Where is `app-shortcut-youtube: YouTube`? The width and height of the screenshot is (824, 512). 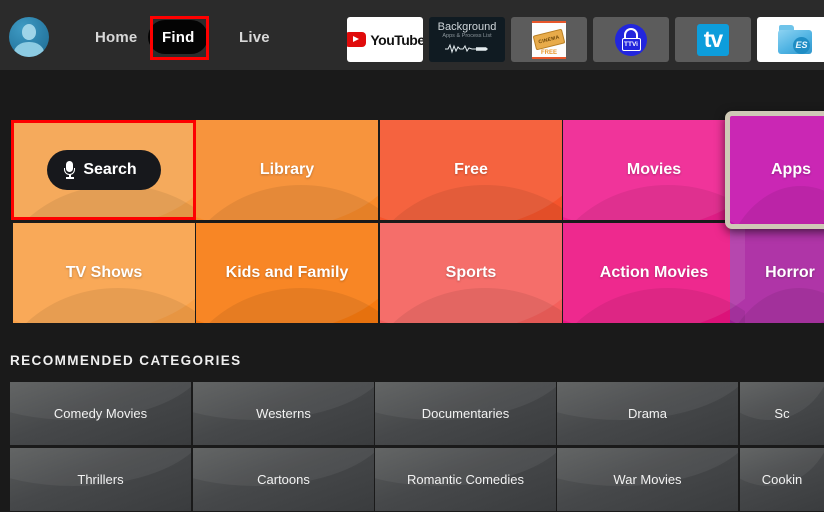 app-shortcut-youtube: YouTube is located at coordinates (385, 39).